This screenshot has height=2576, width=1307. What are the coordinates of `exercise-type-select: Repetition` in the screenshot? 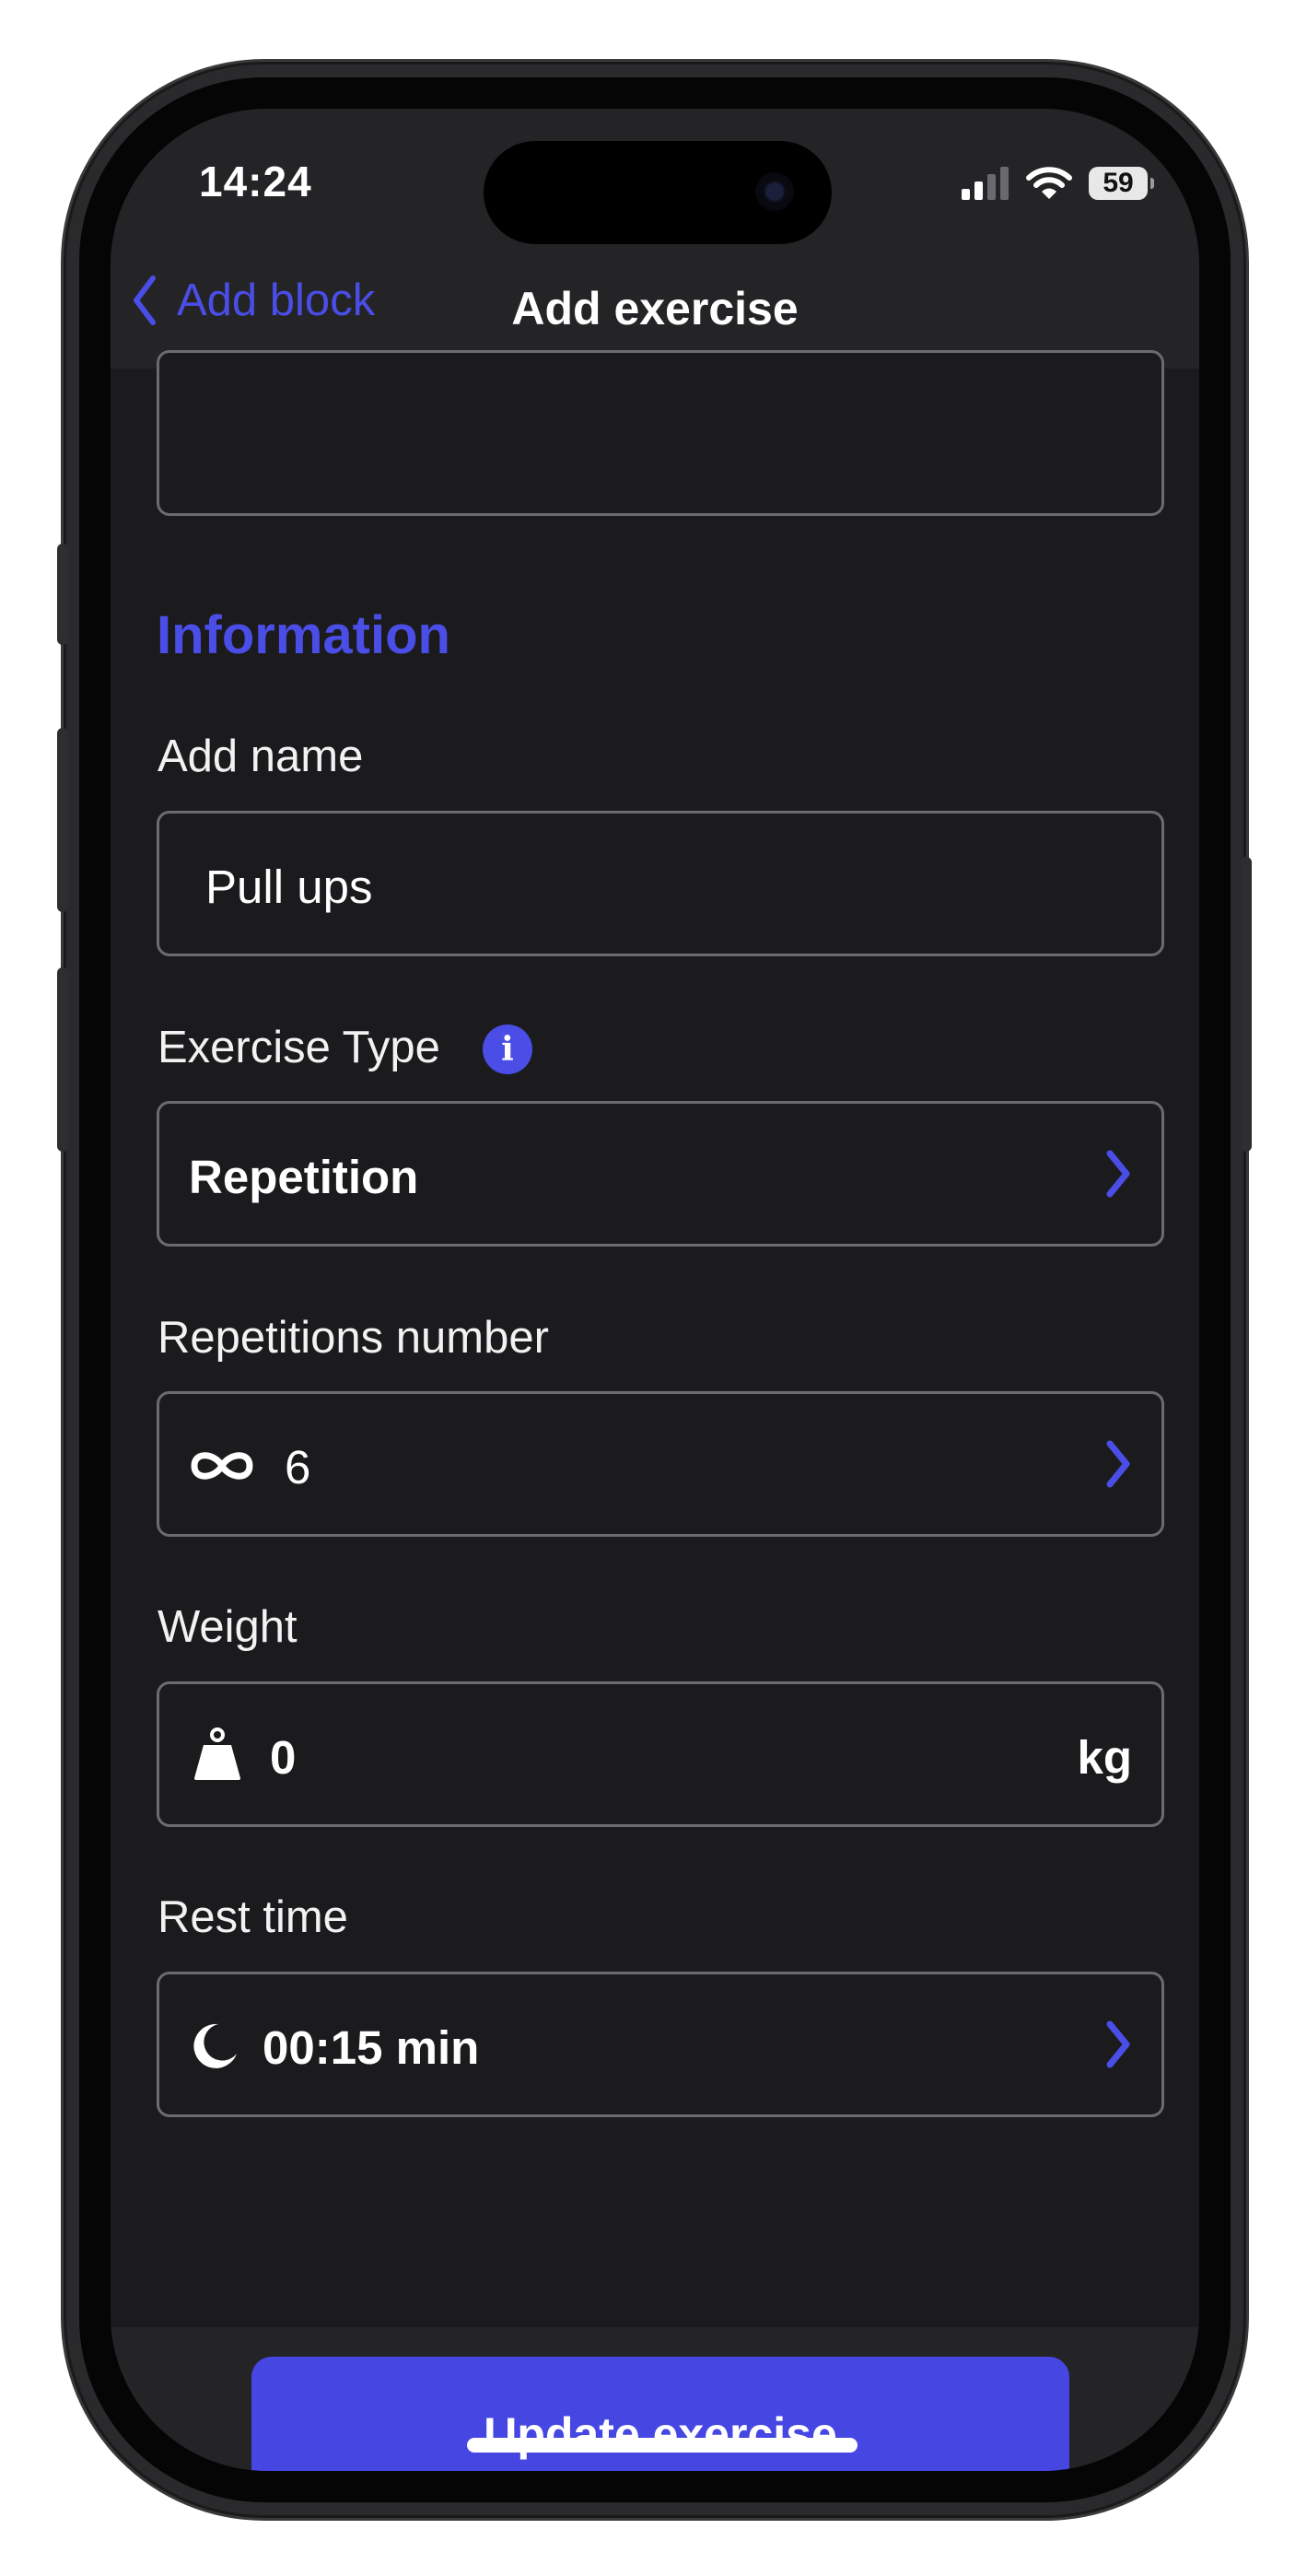 It's located at (660, 1174).